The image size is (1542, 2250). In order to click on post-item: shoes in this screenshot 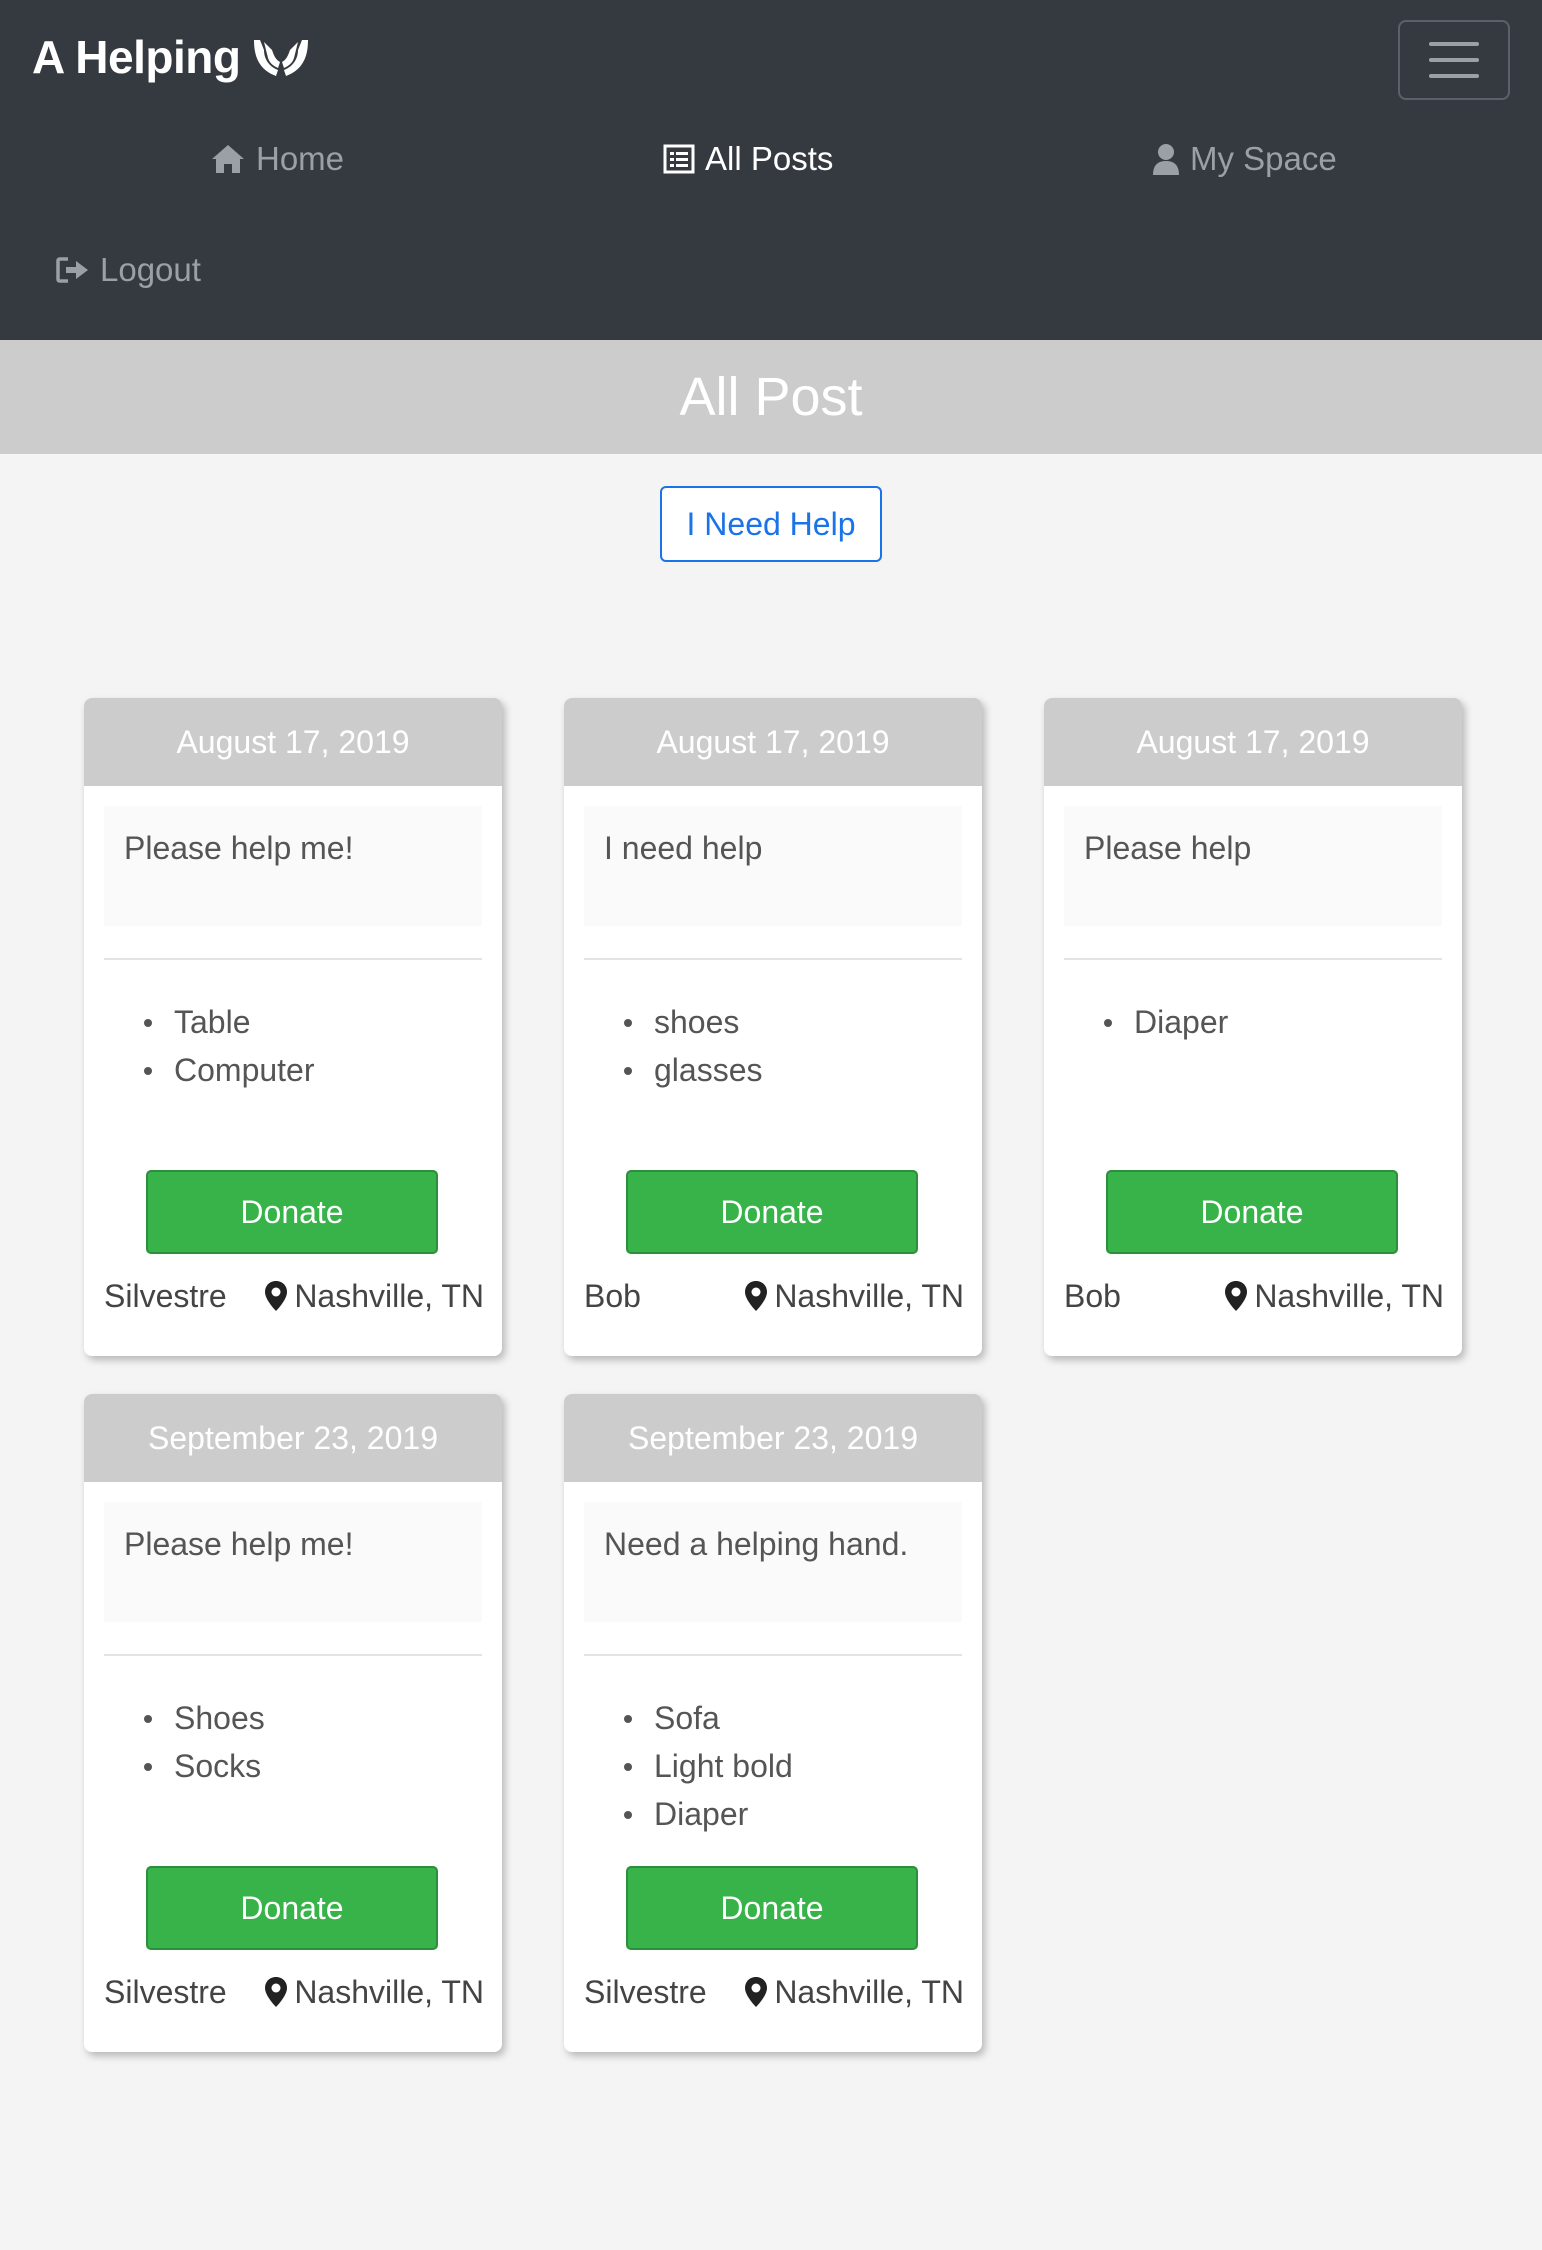, I will do `click(693, 1022)`.